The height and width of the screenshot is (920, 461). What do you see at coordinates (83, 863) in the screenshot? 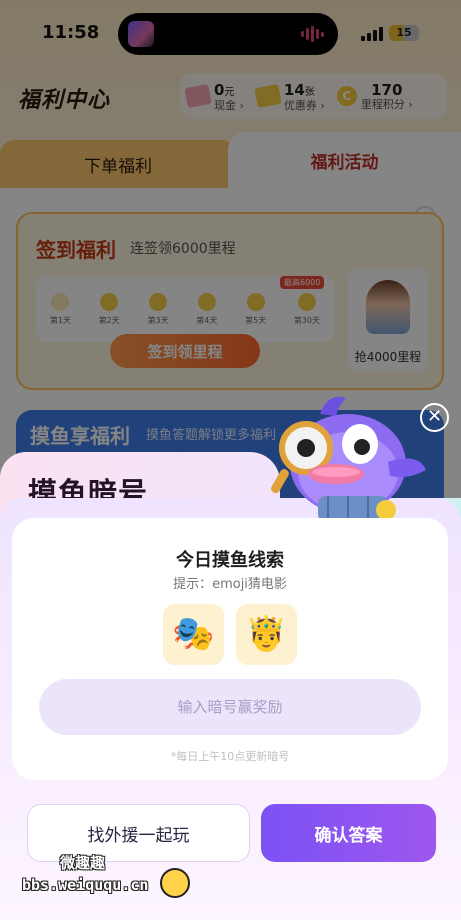
I see `watermark-brand: 微趣趣` at bounding box center [83, 863].